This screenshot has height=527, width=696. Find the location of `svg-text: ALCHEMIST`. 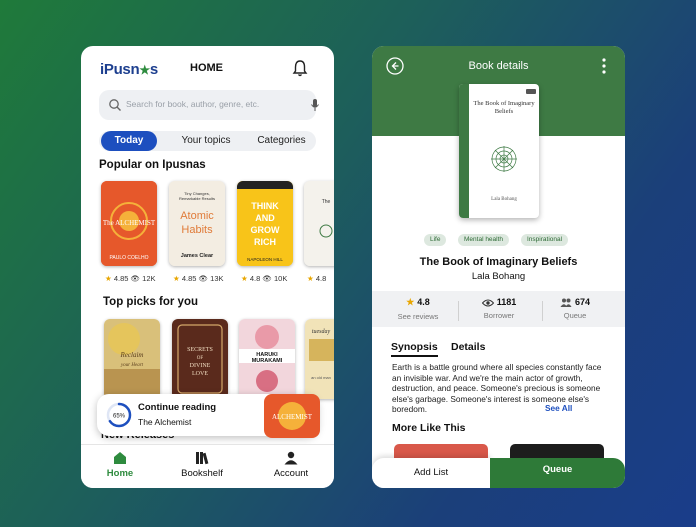

svg-text: ALCHEMIST is located at coordinates (292, 417).